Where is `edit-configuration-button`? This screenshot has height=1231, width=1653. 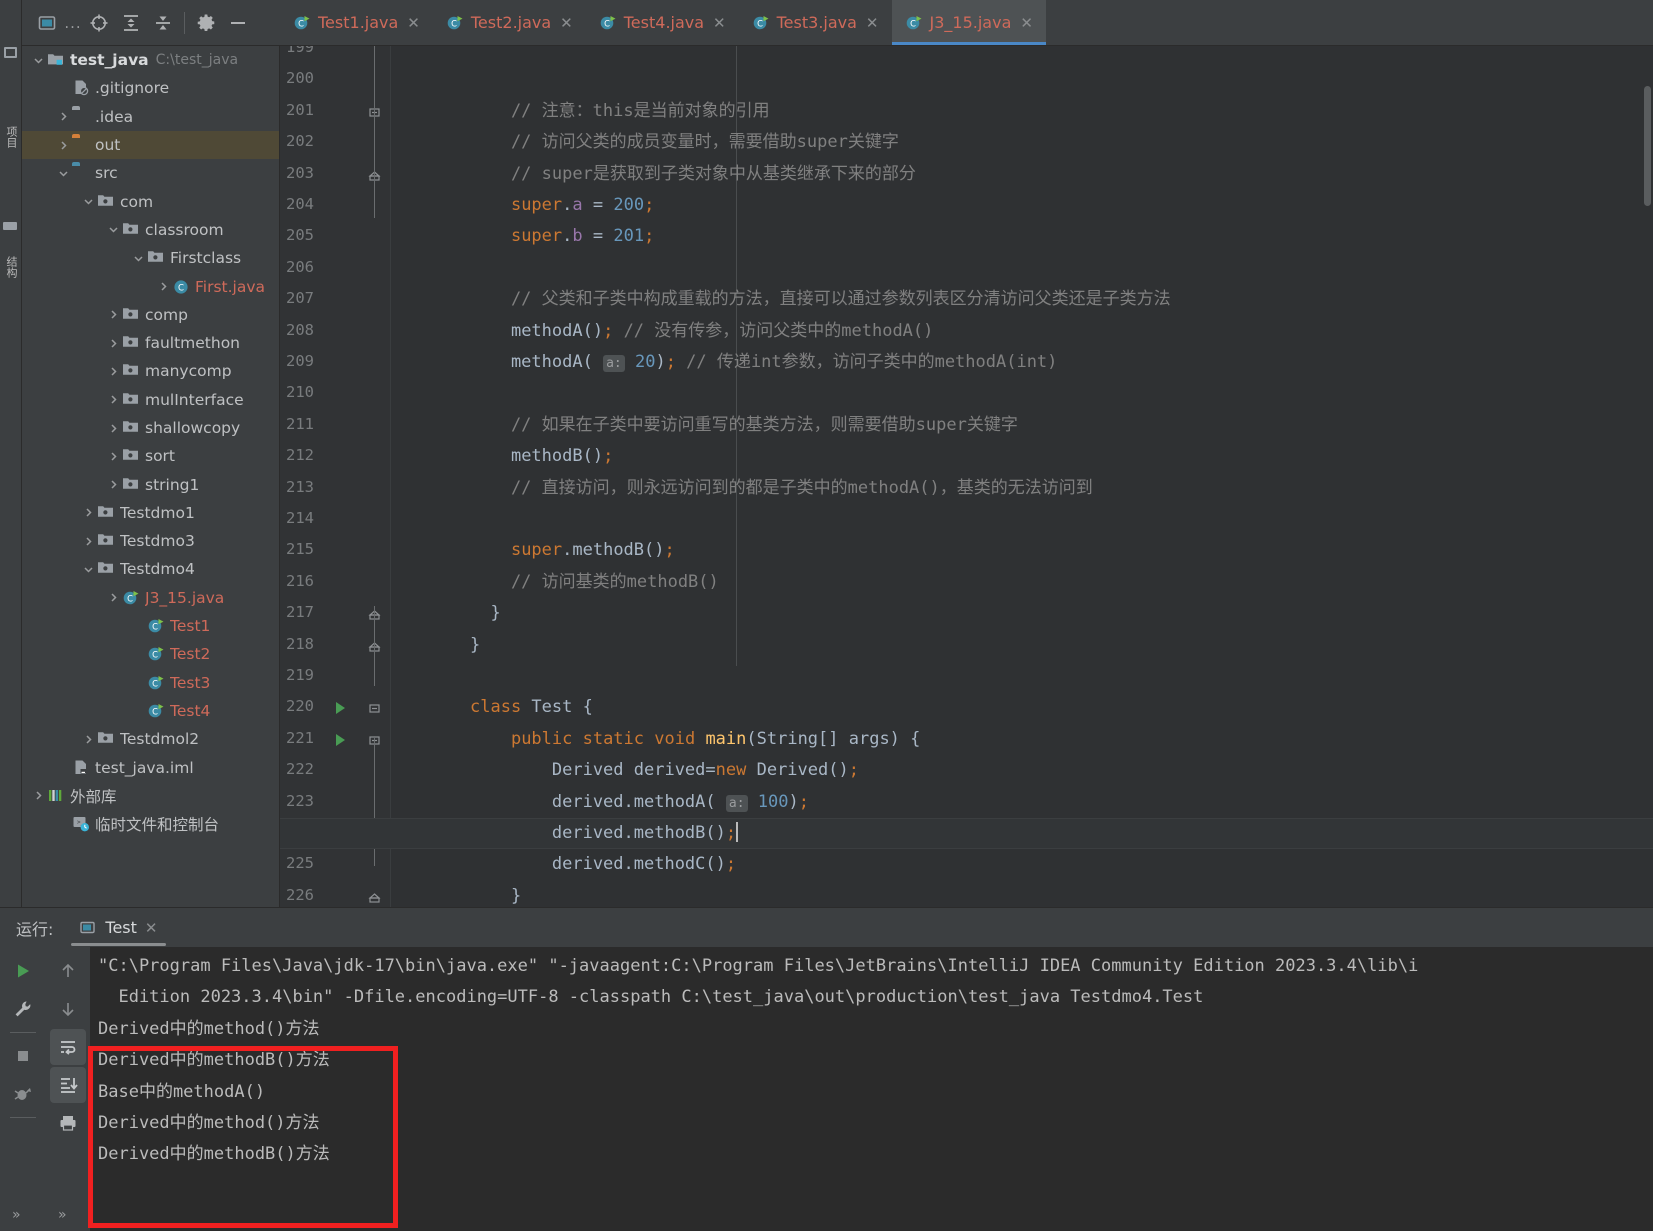
edit-configuration-button is located at coordinates (23, 1009).